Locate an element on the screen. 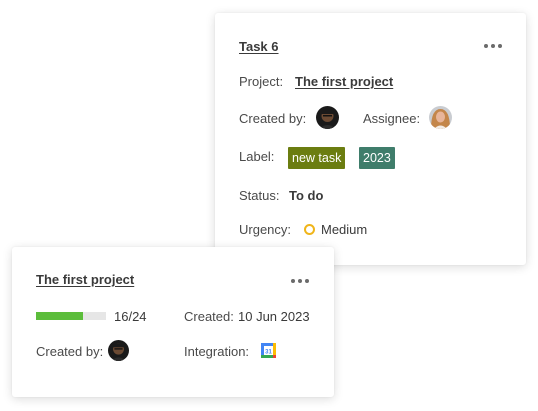 Image resolution: width=538 pixels, height=411 pixels. created-by-label: Created by: is located at coordinates (273, 118).